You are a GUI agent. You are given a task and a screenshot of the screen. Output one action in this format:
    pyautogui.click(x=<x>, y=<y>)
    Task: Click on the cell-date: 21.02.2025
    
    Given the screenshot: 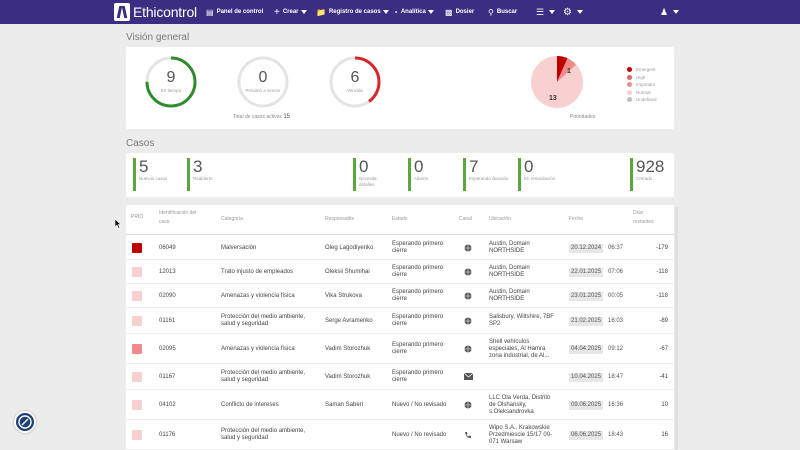 What is the action you would take?
    pyautogui.click(x=586, y=321)
    